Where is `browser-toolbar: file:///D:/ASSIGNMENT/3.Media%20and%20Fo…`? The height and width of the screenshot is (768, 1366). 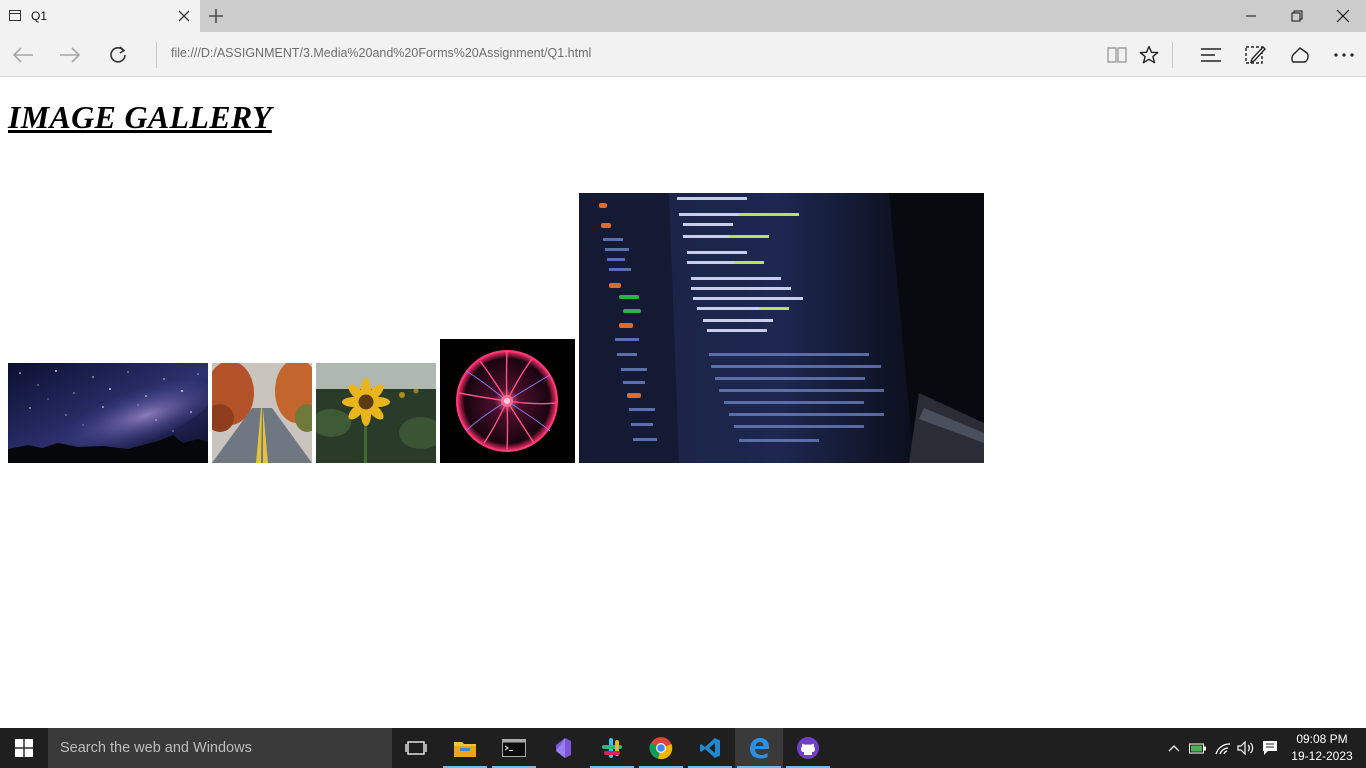 browser-toolbar: file:///D:/ASSIGNMENT/3.Media%20and%20Fo… is located at coordinates (683, 54).